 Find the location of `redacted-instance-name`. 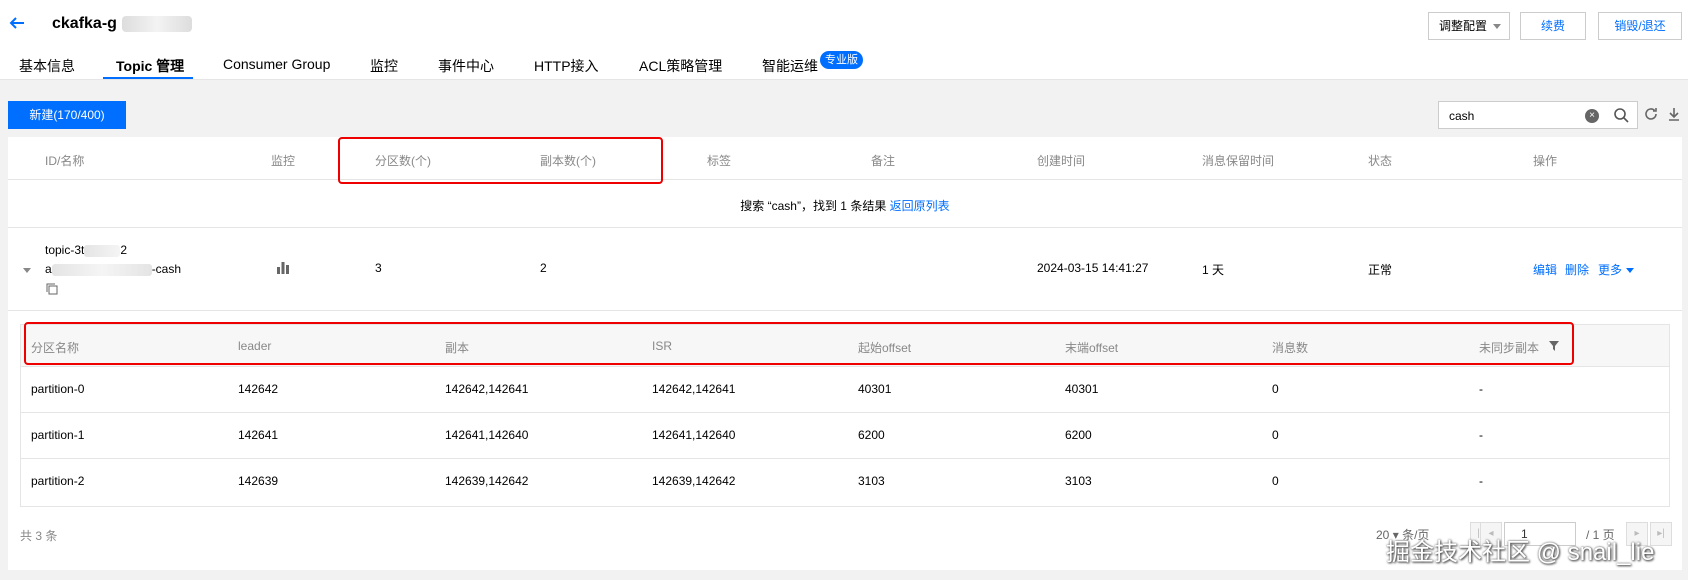

redacted-instance-name is located at coordinates (157, 24).